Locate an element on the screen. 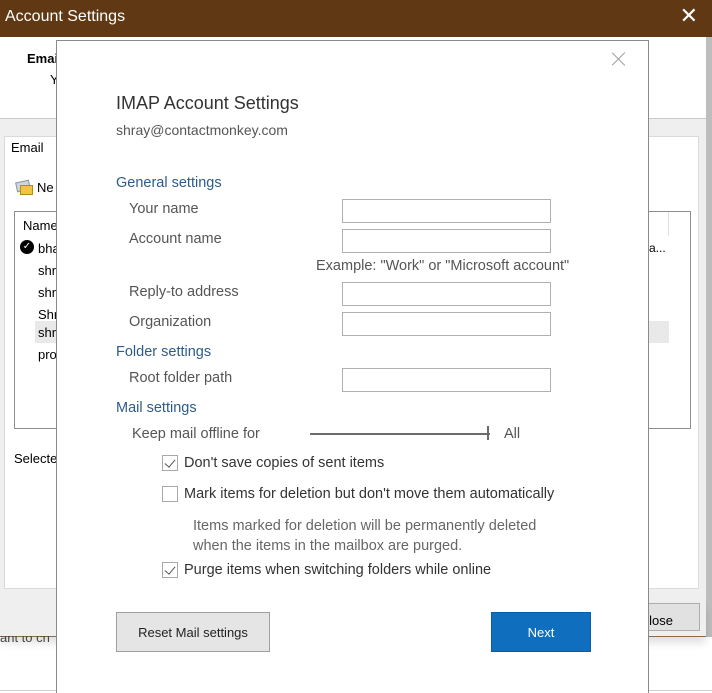 The width and height of the screenshot is (712, 693). dont-save-sent-checkbox is located at coordinates (170, 463).